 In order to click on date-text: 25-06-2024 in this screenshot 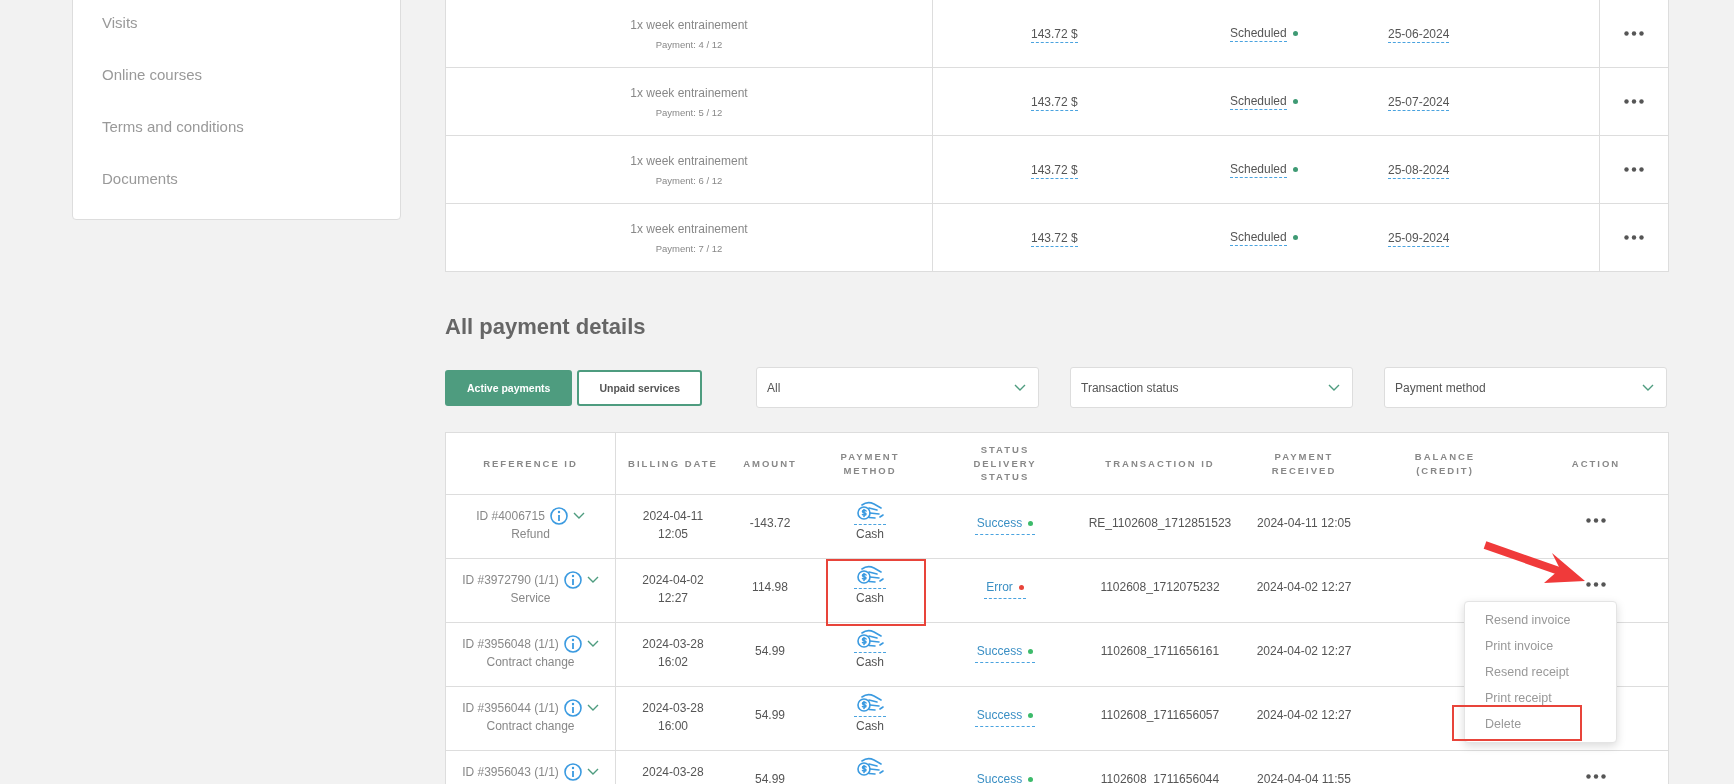, I will do `click(1419, 34)`.